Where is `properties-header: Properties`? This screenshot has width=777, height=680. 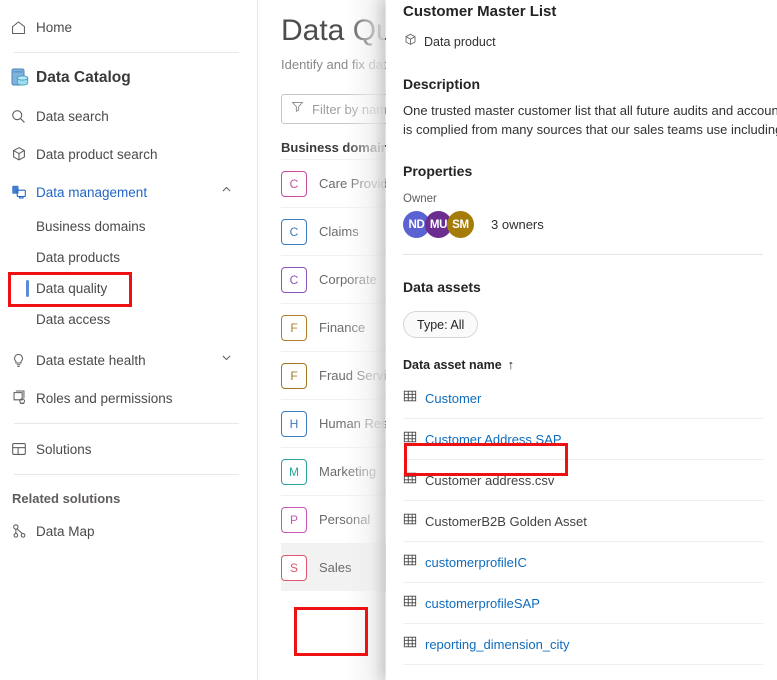
properties-header: Properties is located at coordinates (438, 171).